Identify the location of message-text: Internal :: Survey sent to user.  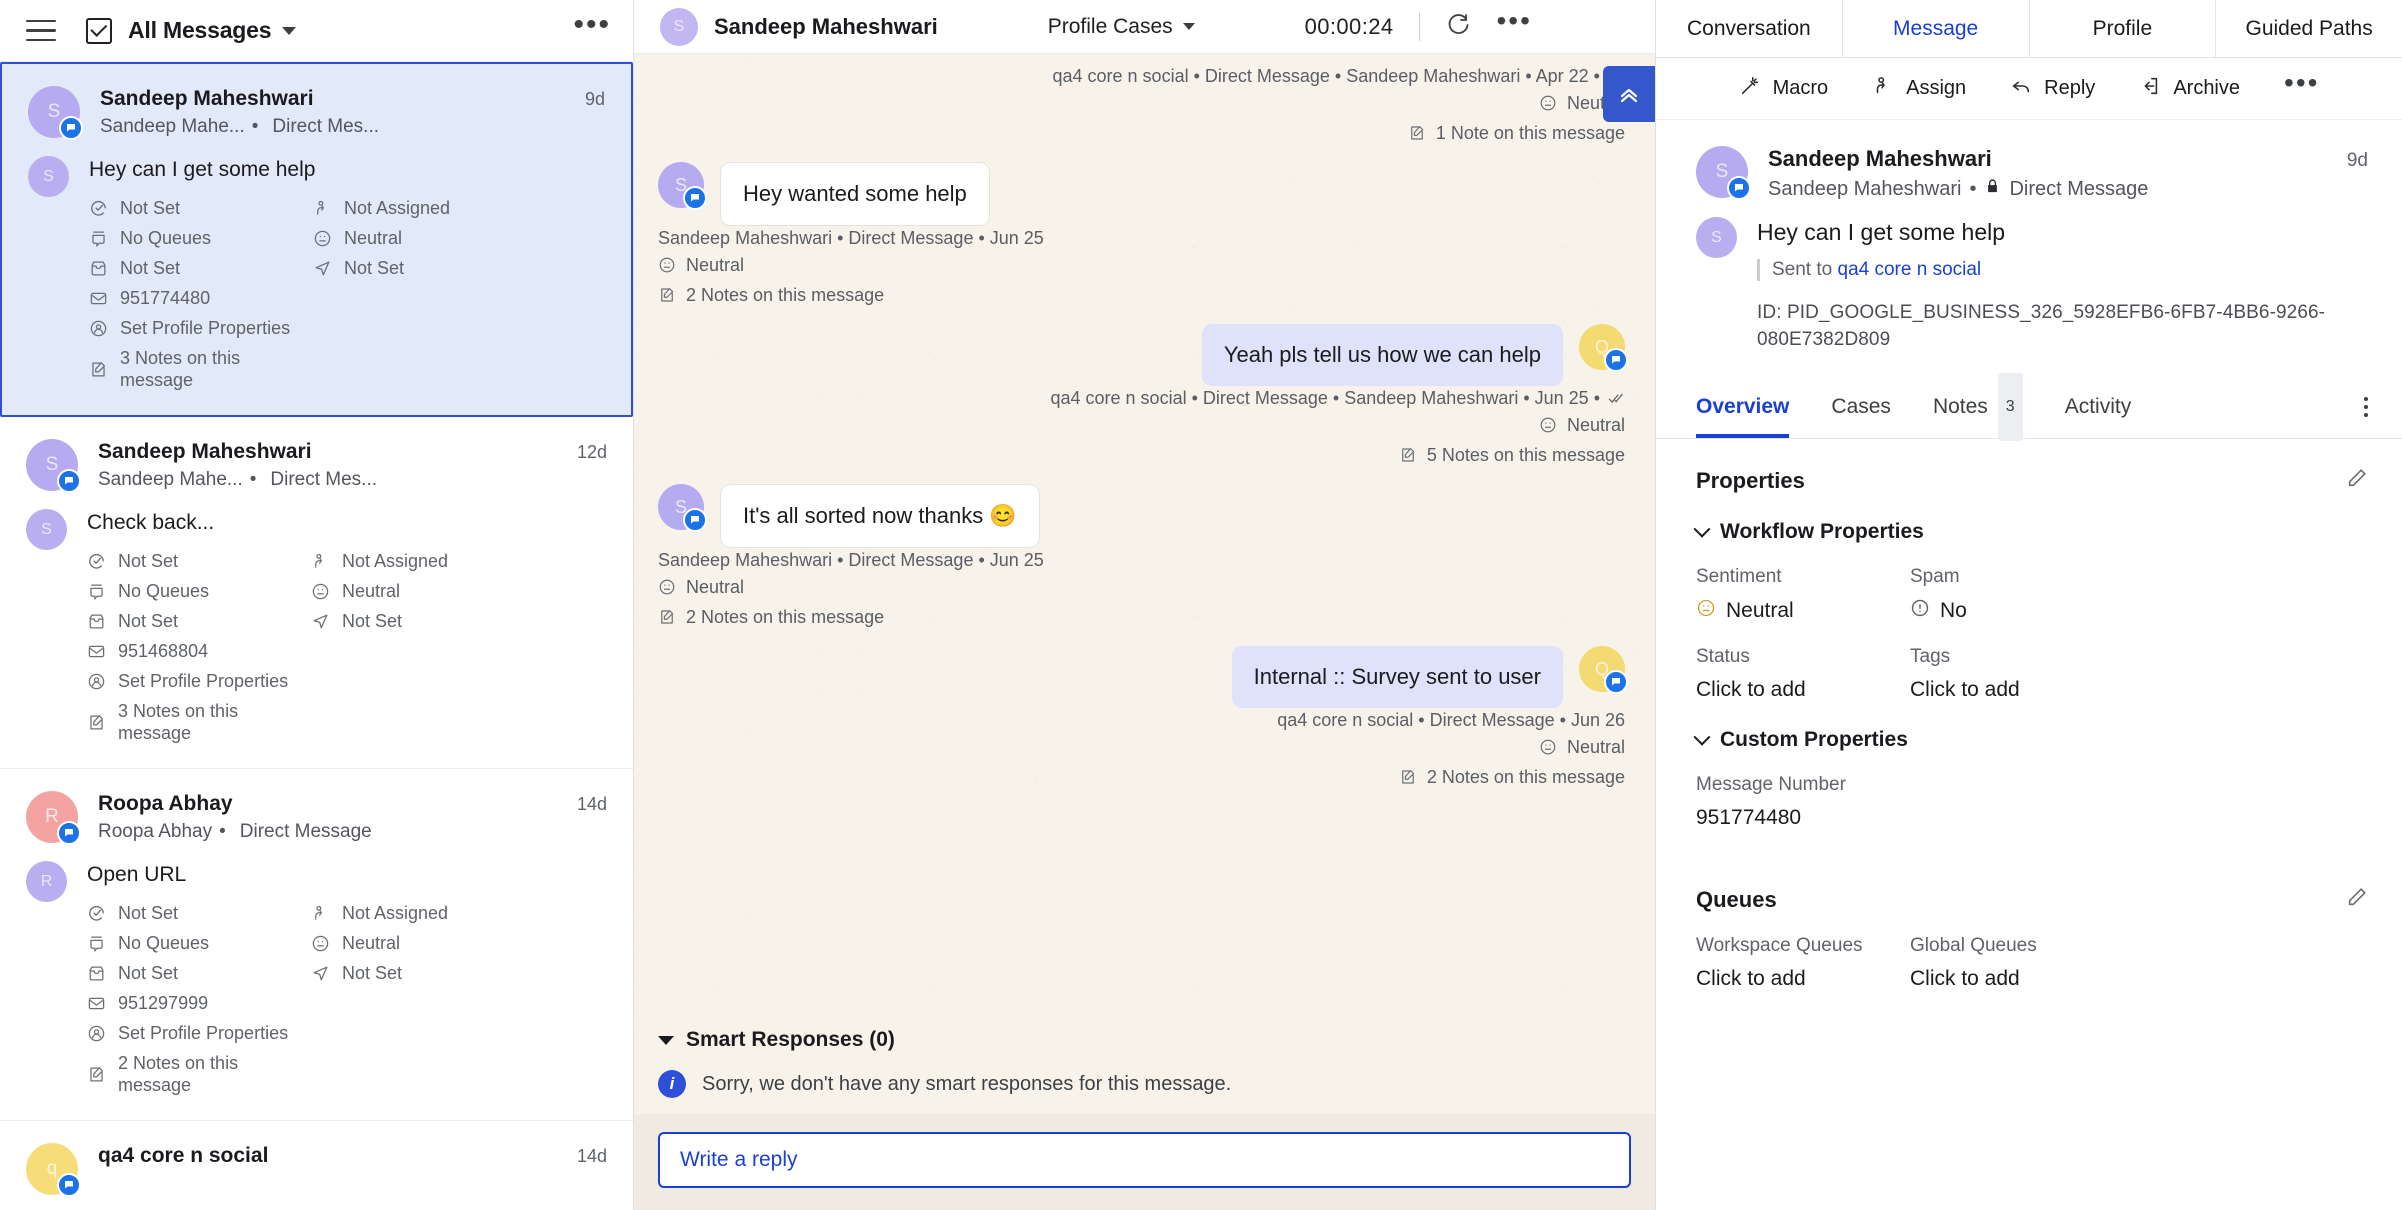
(1397, 677).